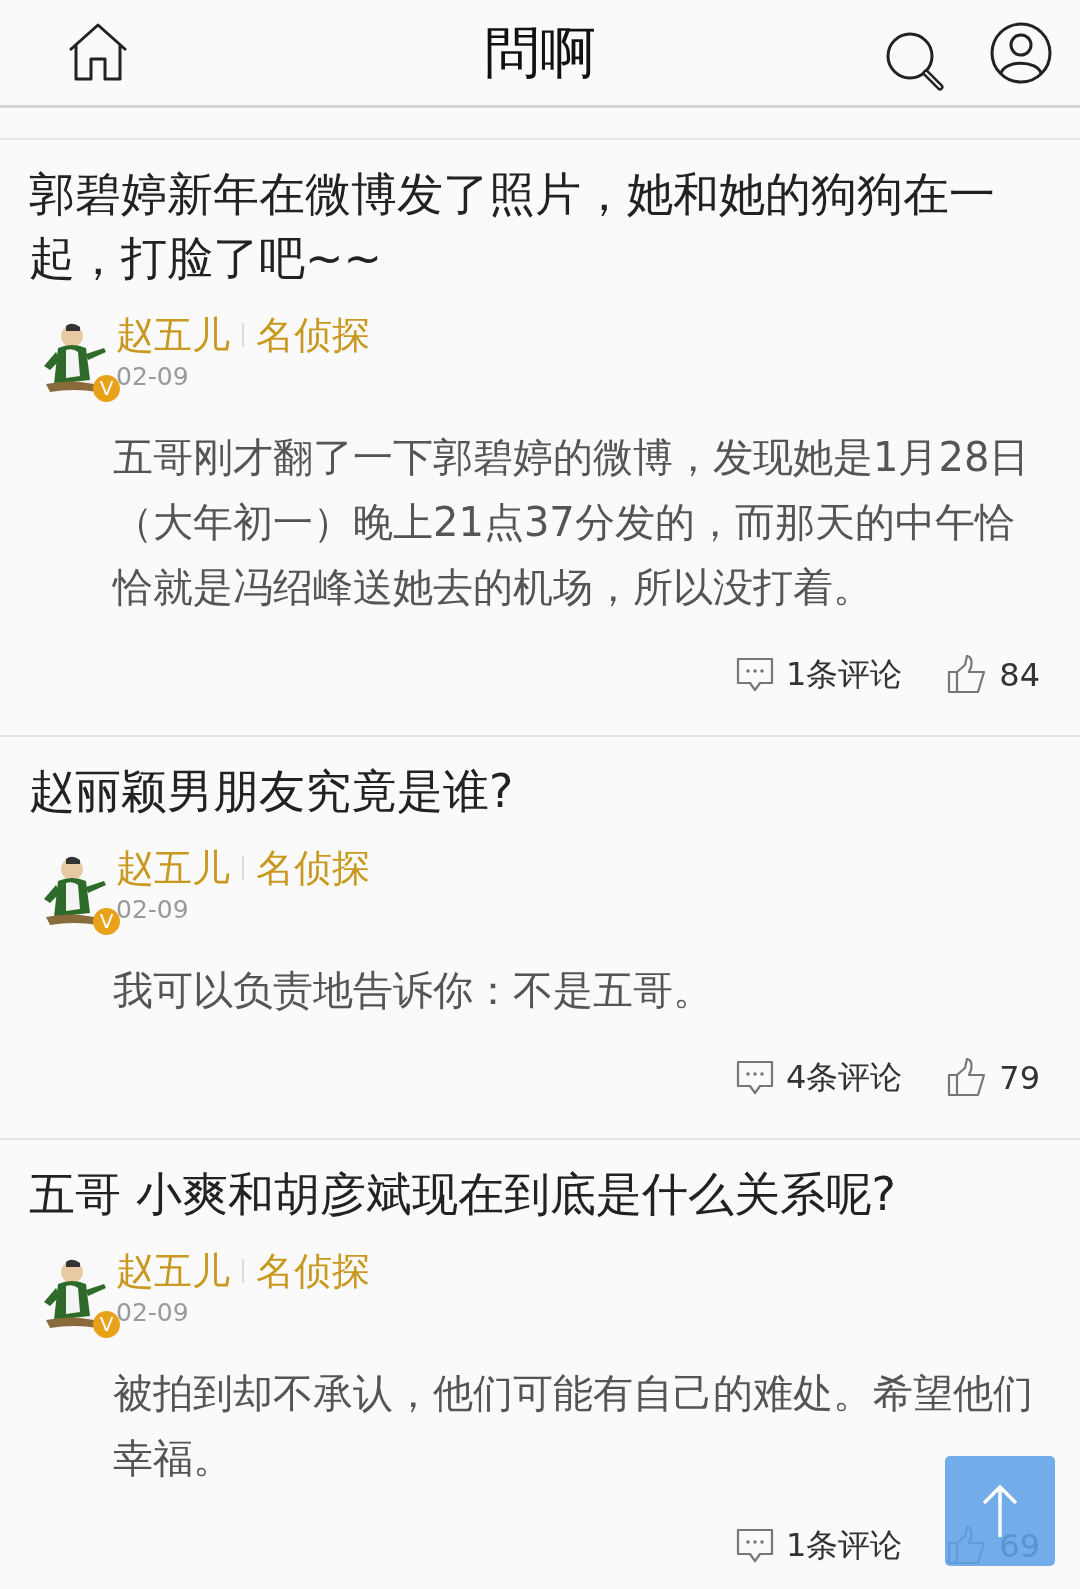 Image resolution: width=1080 pixels, height=1589 pixels. I want to click on answer-text: 被拍到却不承认，他们可能有自己的难处。希望他们幸福。, so click(573, 1426).